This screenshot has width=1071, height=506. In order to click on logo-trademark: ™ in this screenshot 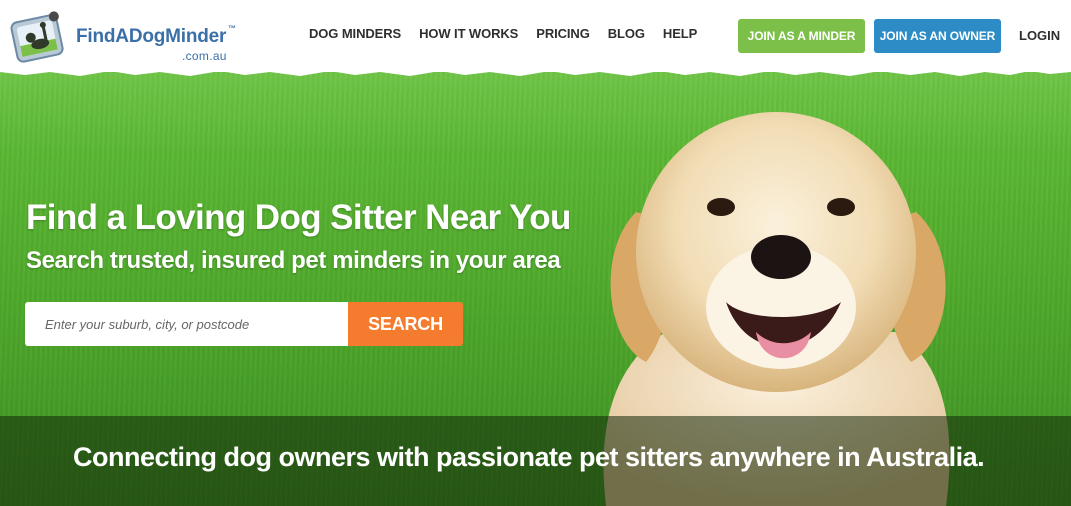, I will do `click(232, 28)`.